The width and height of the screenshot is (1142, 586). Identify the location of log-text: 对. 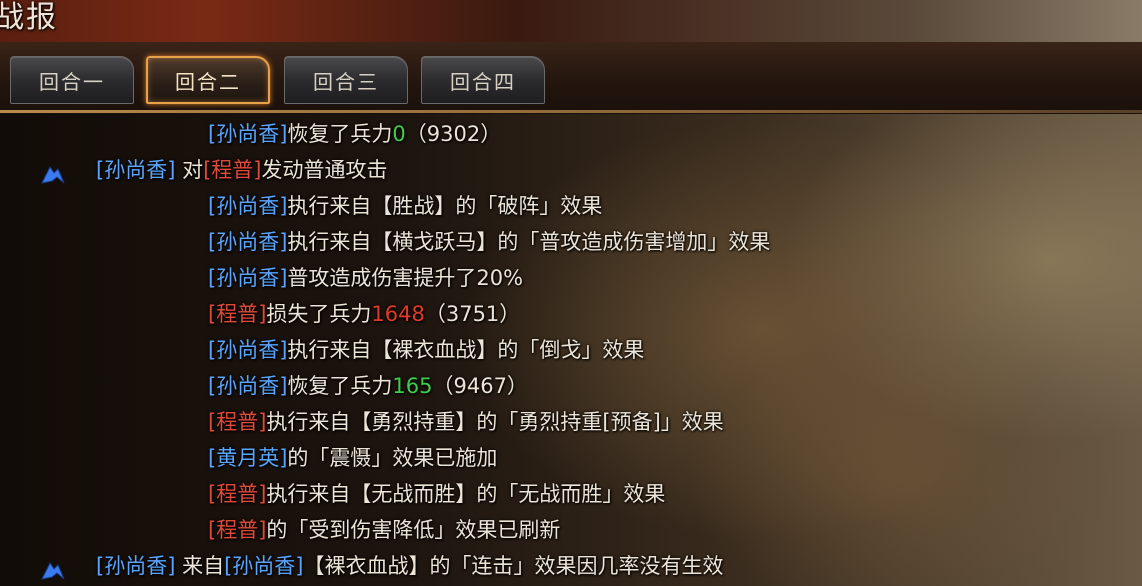
(189, 170).